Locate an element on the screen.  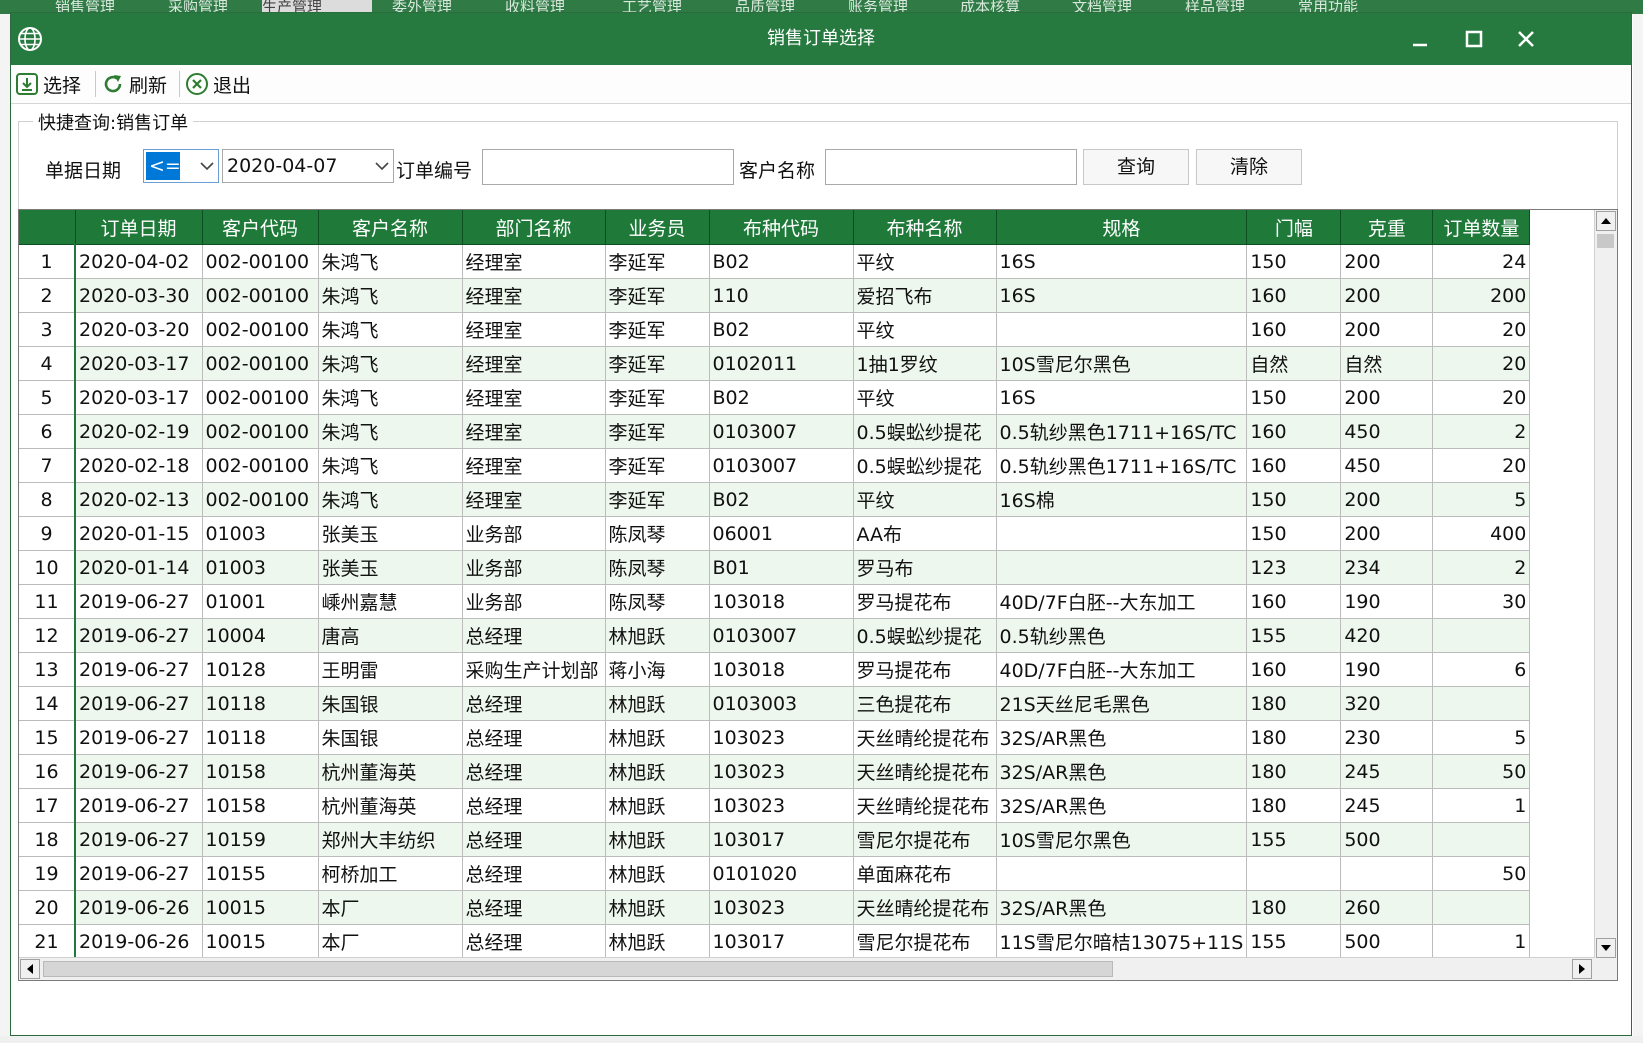
row-number-cell: 15 is located at coordinates (47, 737).